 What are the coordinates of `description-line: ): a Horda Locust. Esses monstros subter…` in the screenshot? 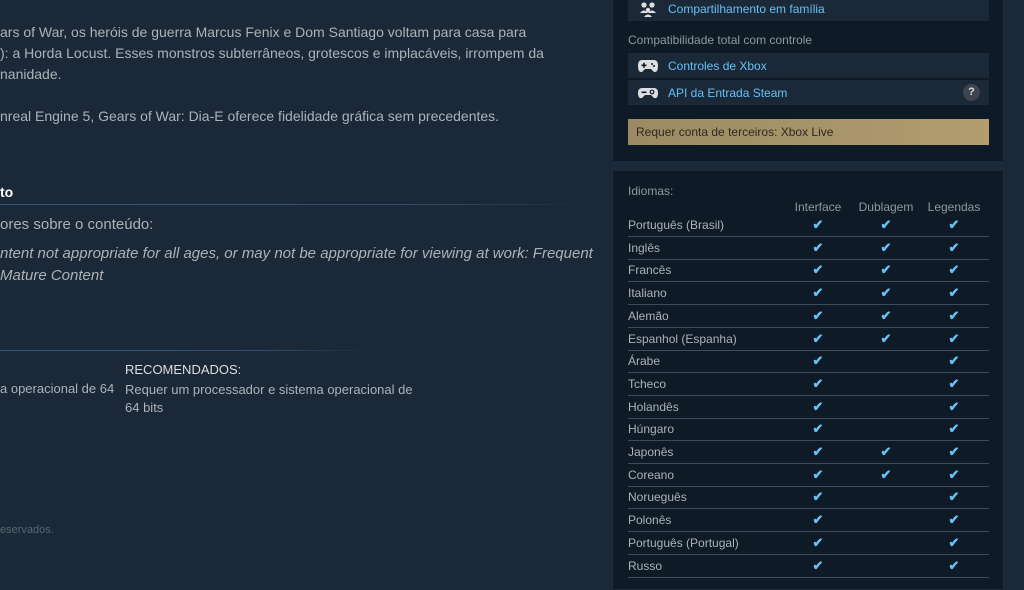 It's located at (272, 53).